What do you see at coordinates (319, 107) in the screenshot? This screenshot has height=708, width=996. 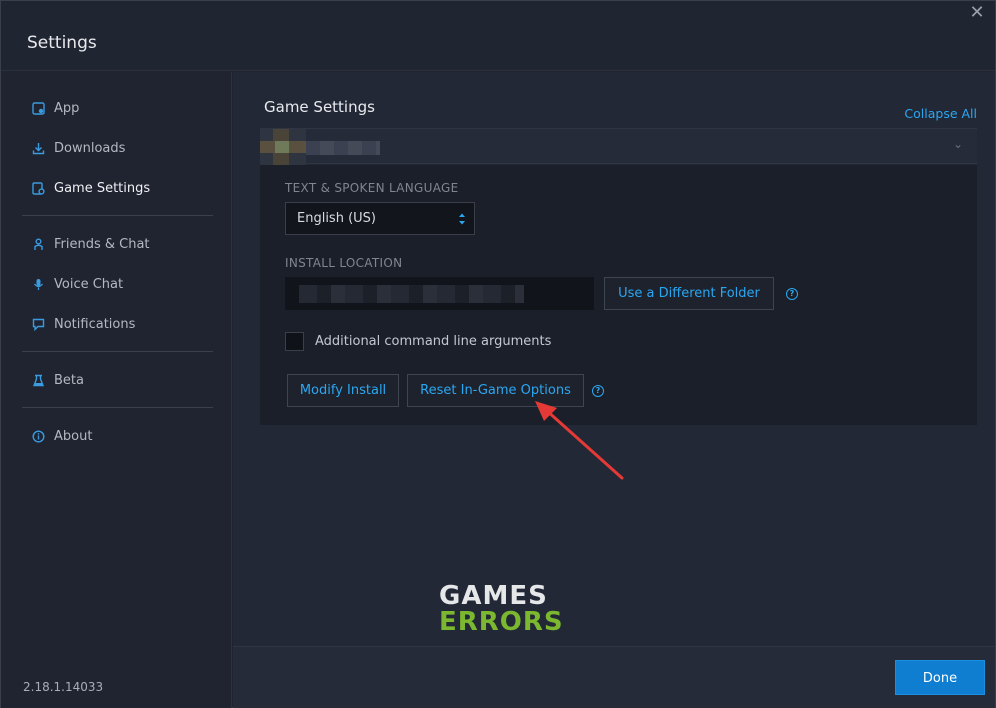 I see `section-title: Game Settings` at bounding box center [319, 107].